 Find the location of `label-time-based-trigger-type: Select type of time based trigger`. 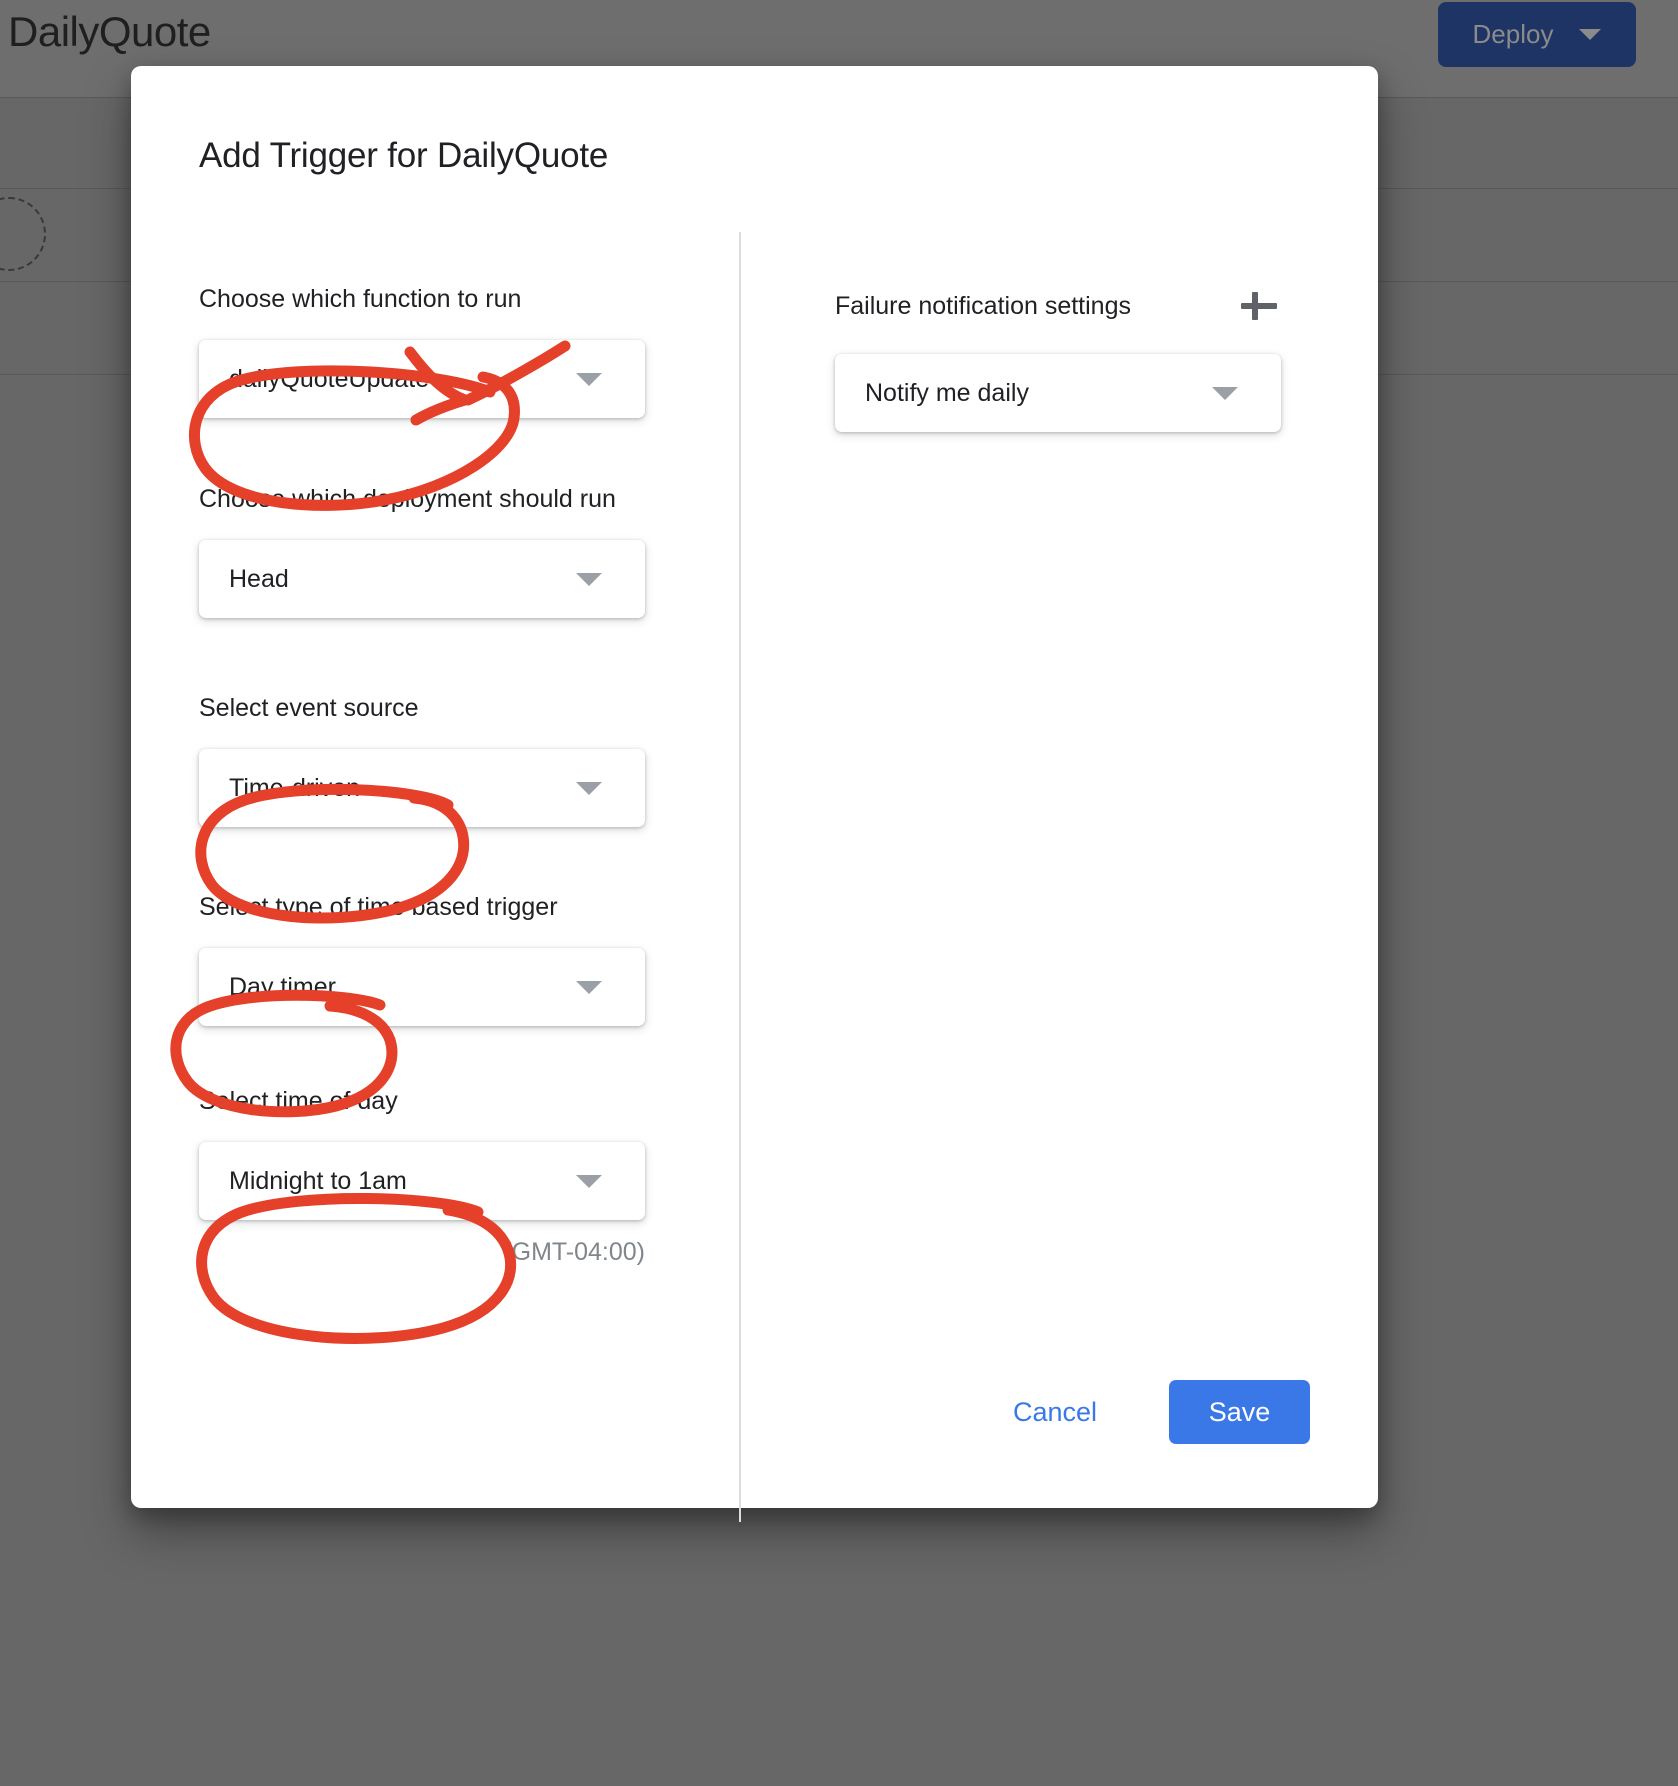

label-time-based-trigger-type: Select type of time based trigger is located at coordinates (378, 907).